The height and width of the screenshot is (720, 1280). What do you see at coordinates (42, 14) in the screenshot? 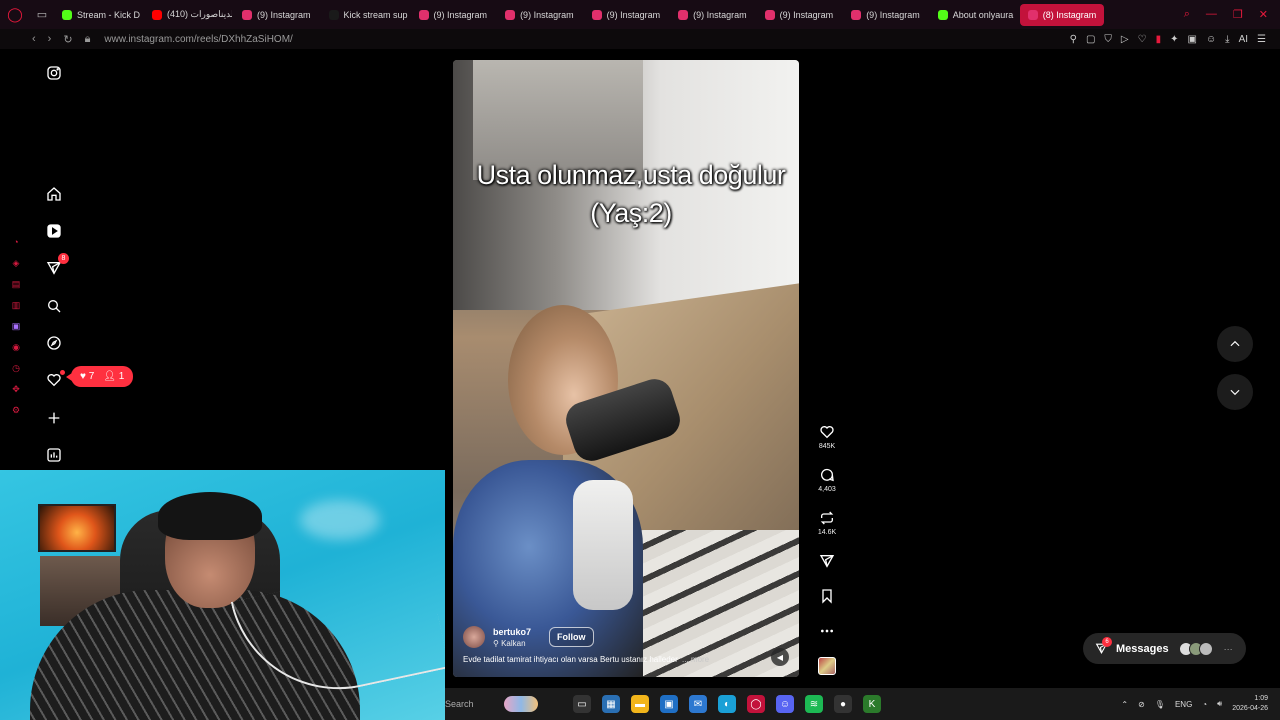
I see `tab-overview-icon: ▭` at bounding box center [42, 14].